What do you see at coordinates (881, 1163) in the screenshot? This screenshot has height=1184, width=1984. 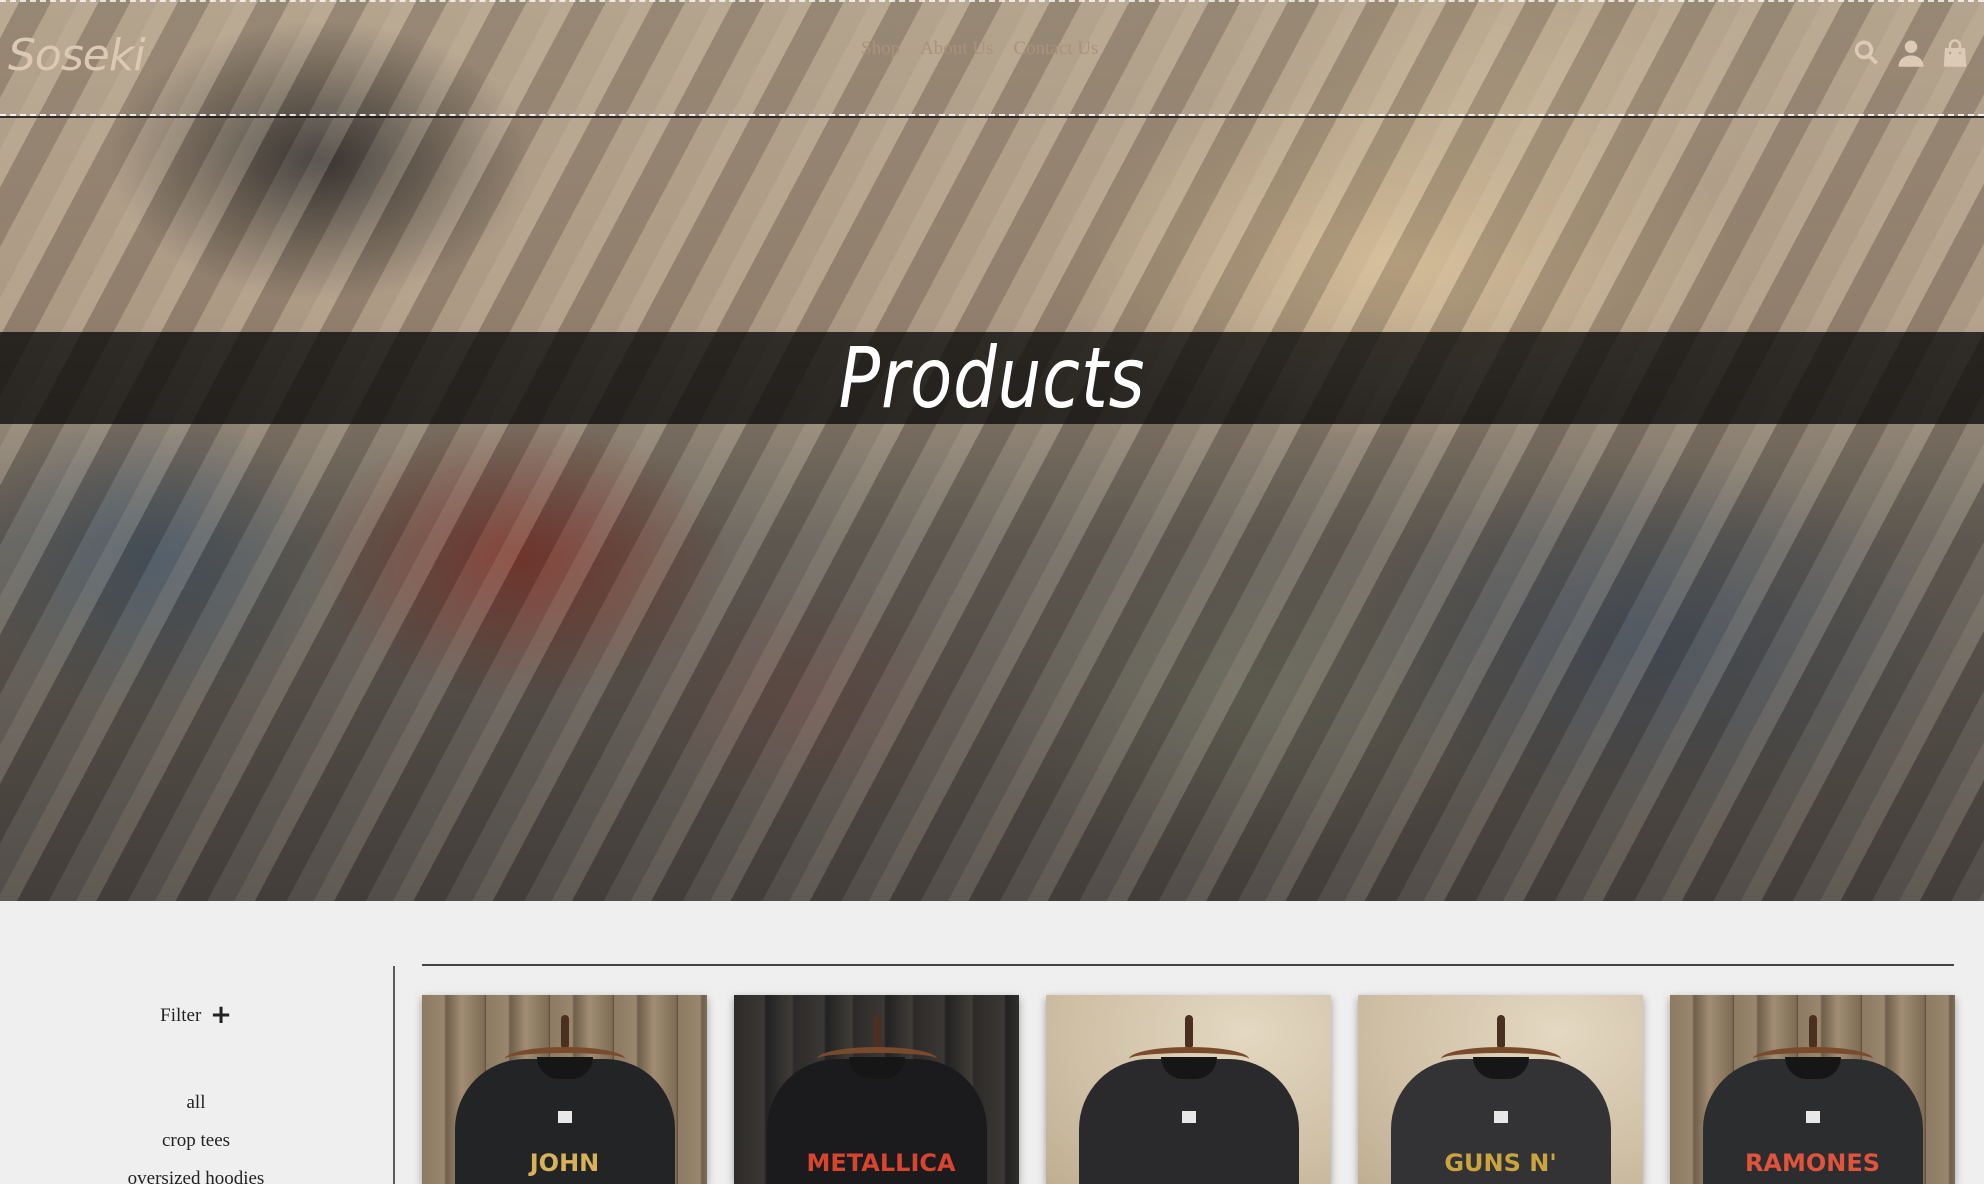 I see `product-print: METALLICA` at bounding box center [881, 1163].